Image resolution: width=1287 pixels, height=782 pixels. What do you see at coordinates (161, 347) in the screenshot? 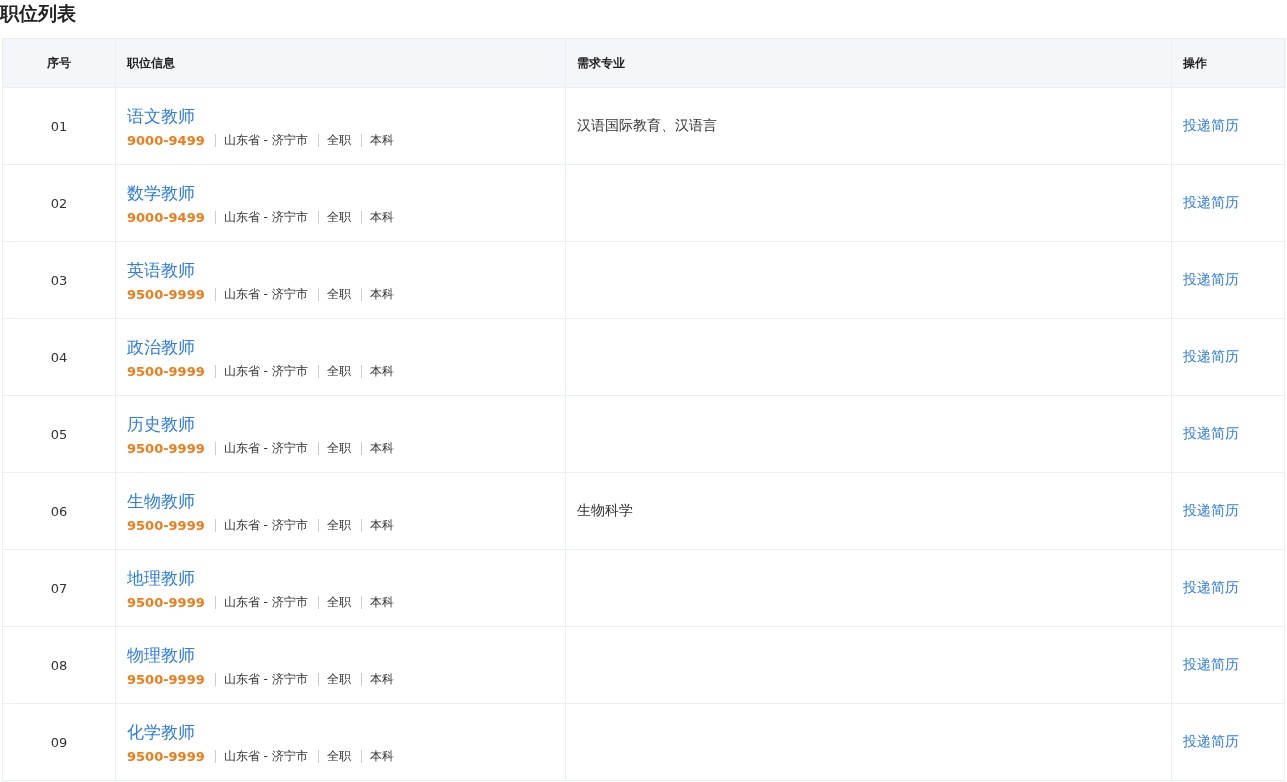
I see `position-link: 政治教师` at bounding box center [161, 347].